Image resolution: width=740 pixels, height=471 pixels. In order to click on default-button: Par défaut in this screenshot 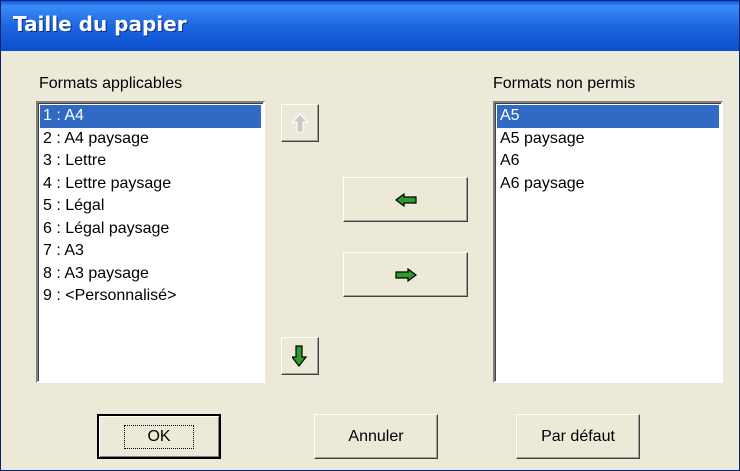, I will do `click(578, 436)`.